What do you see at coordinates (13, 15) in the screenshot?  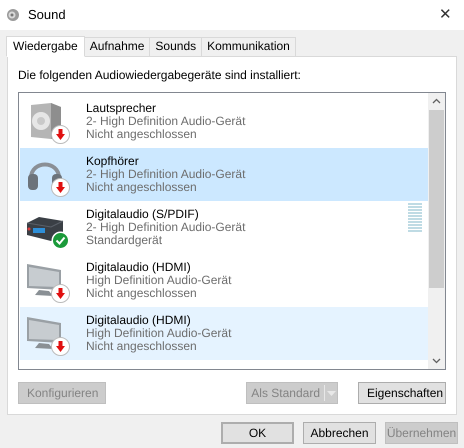 I see `speaker-icon` at bounding box center [13, 15].